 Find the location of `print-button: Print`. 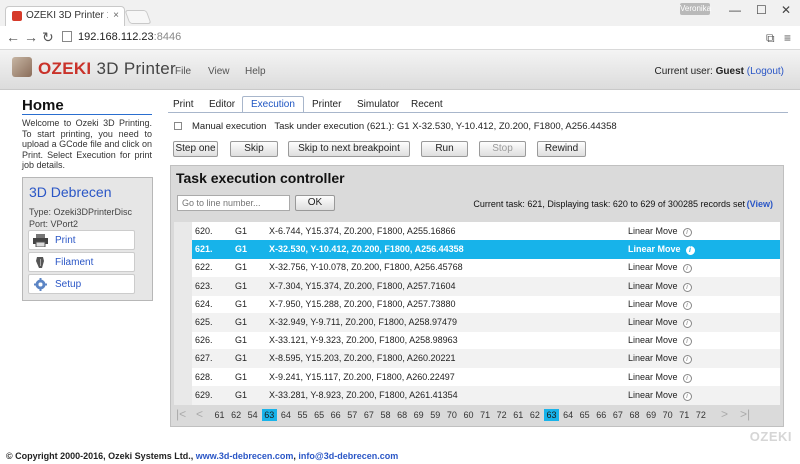

print-button: Print is located at coordinates (81, 240).